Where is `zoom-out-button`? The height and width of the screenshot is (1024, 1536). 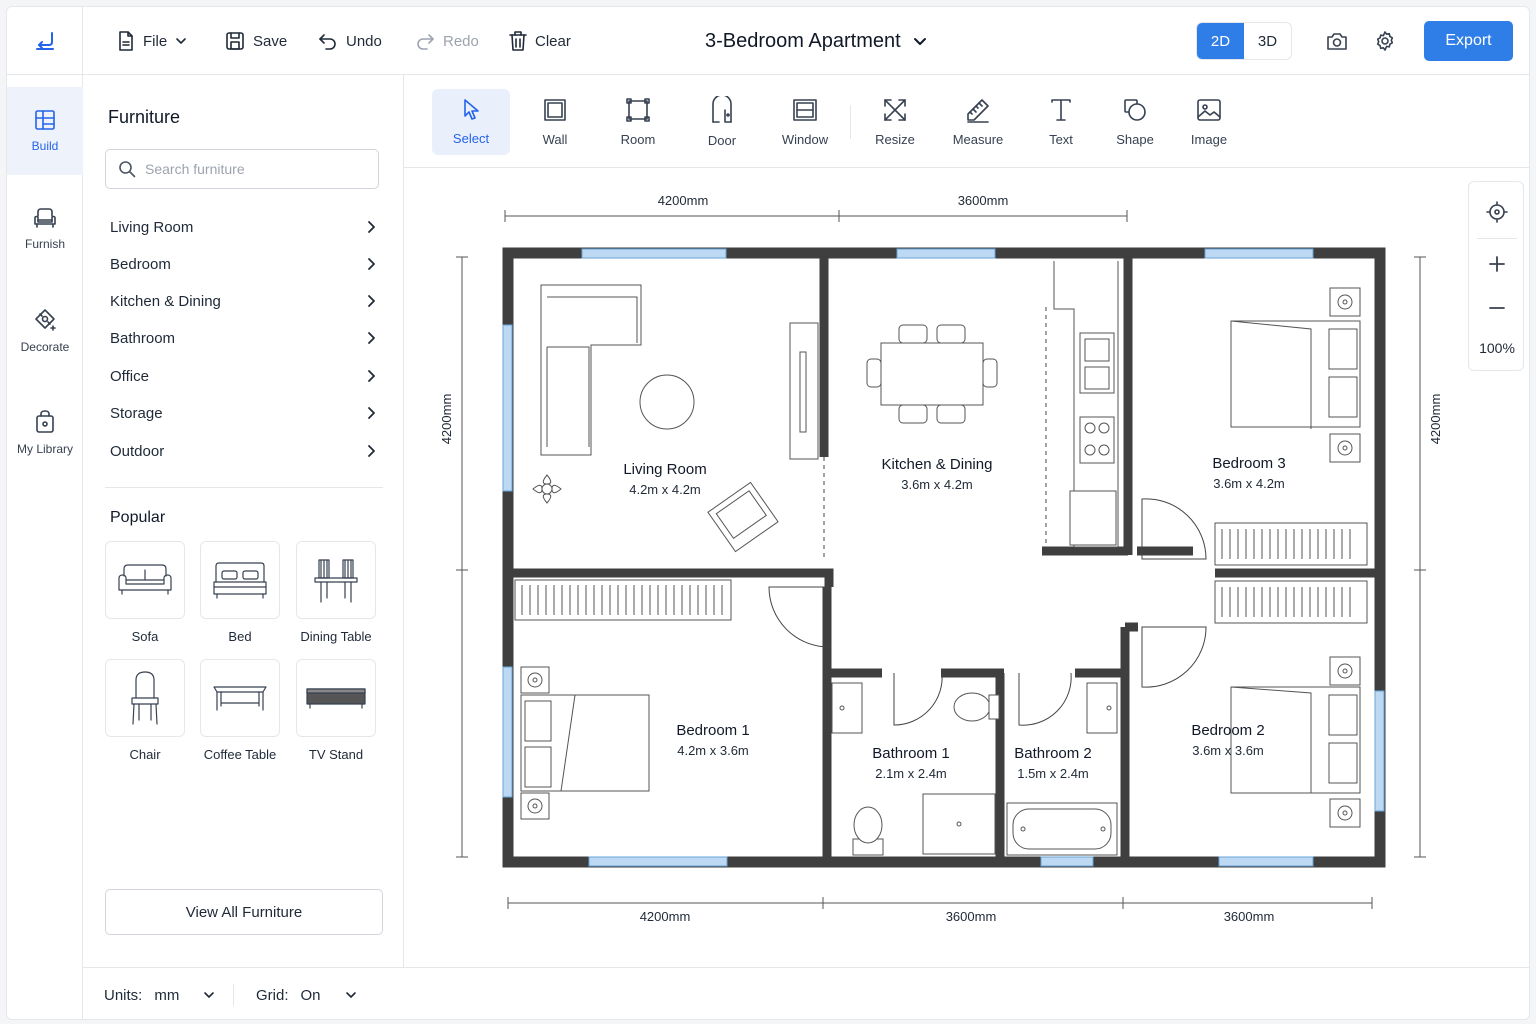
zoom-out-button is located at coordinates (1497, 308).